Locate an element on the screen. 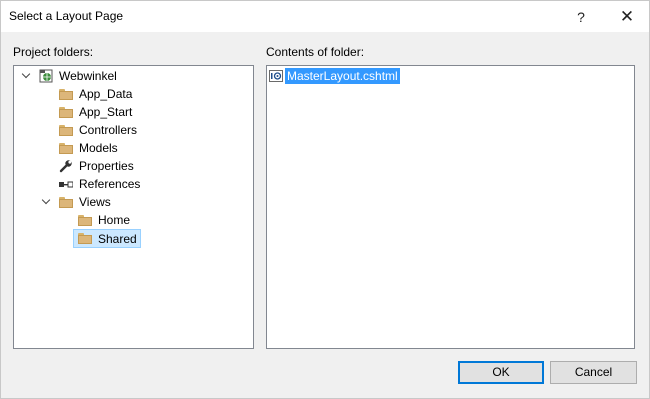  window-title: Select a Layout Page is located at coordinates (66, 16).